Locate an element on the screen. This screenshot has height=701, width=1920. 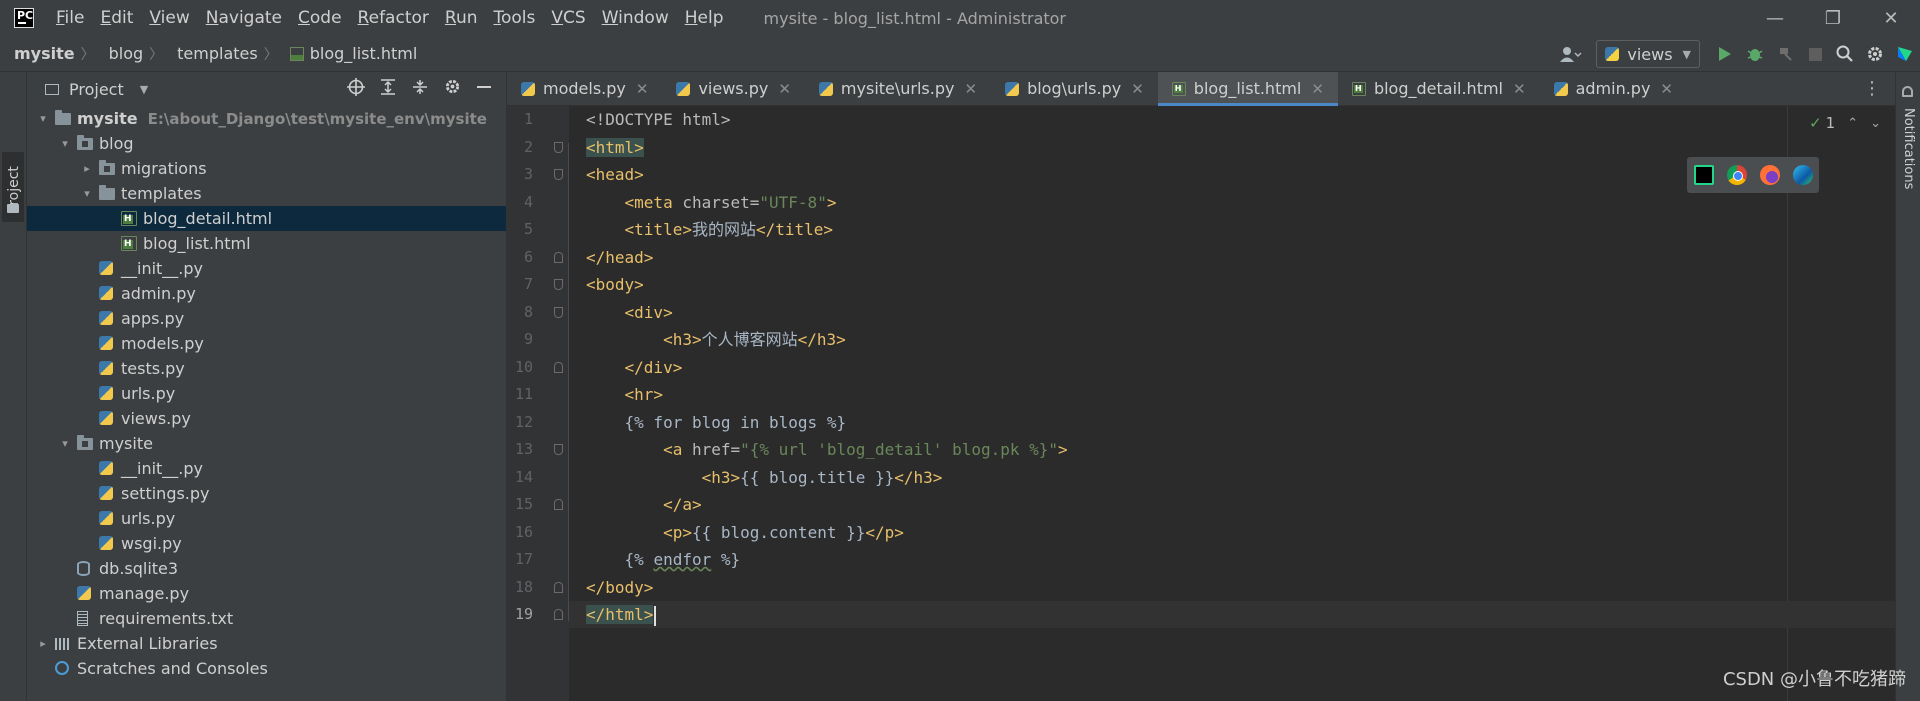
menu-item-tools: Tools is located at coordinates (515, 18).